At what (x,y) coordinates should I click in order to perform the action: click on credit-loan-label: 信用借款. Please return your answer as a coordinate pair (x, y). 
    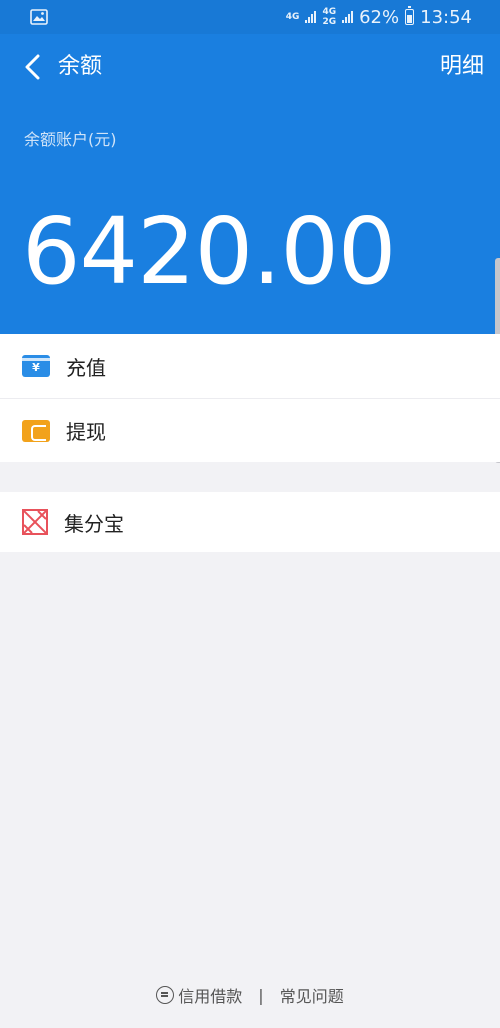
    Looking at the image, I should click on (210, 996).